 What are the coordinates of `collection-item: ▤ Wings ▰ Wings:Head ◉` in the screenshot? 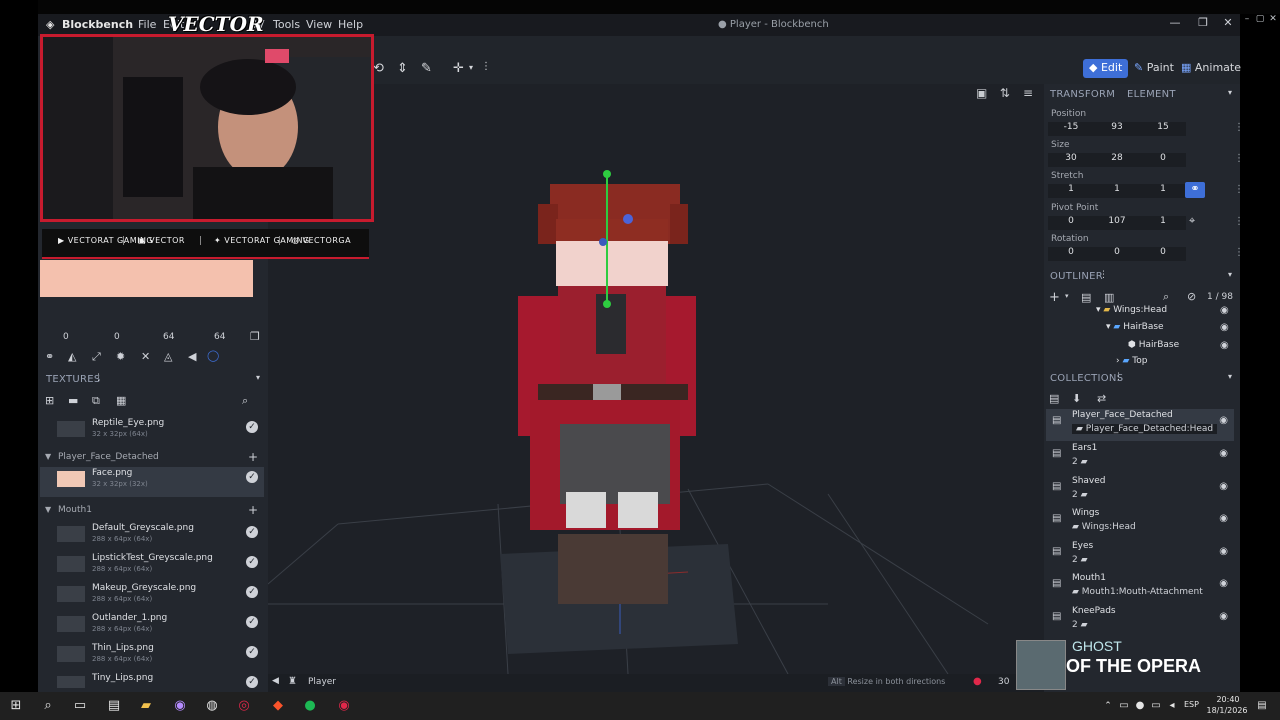 It's located at (1140, 523).